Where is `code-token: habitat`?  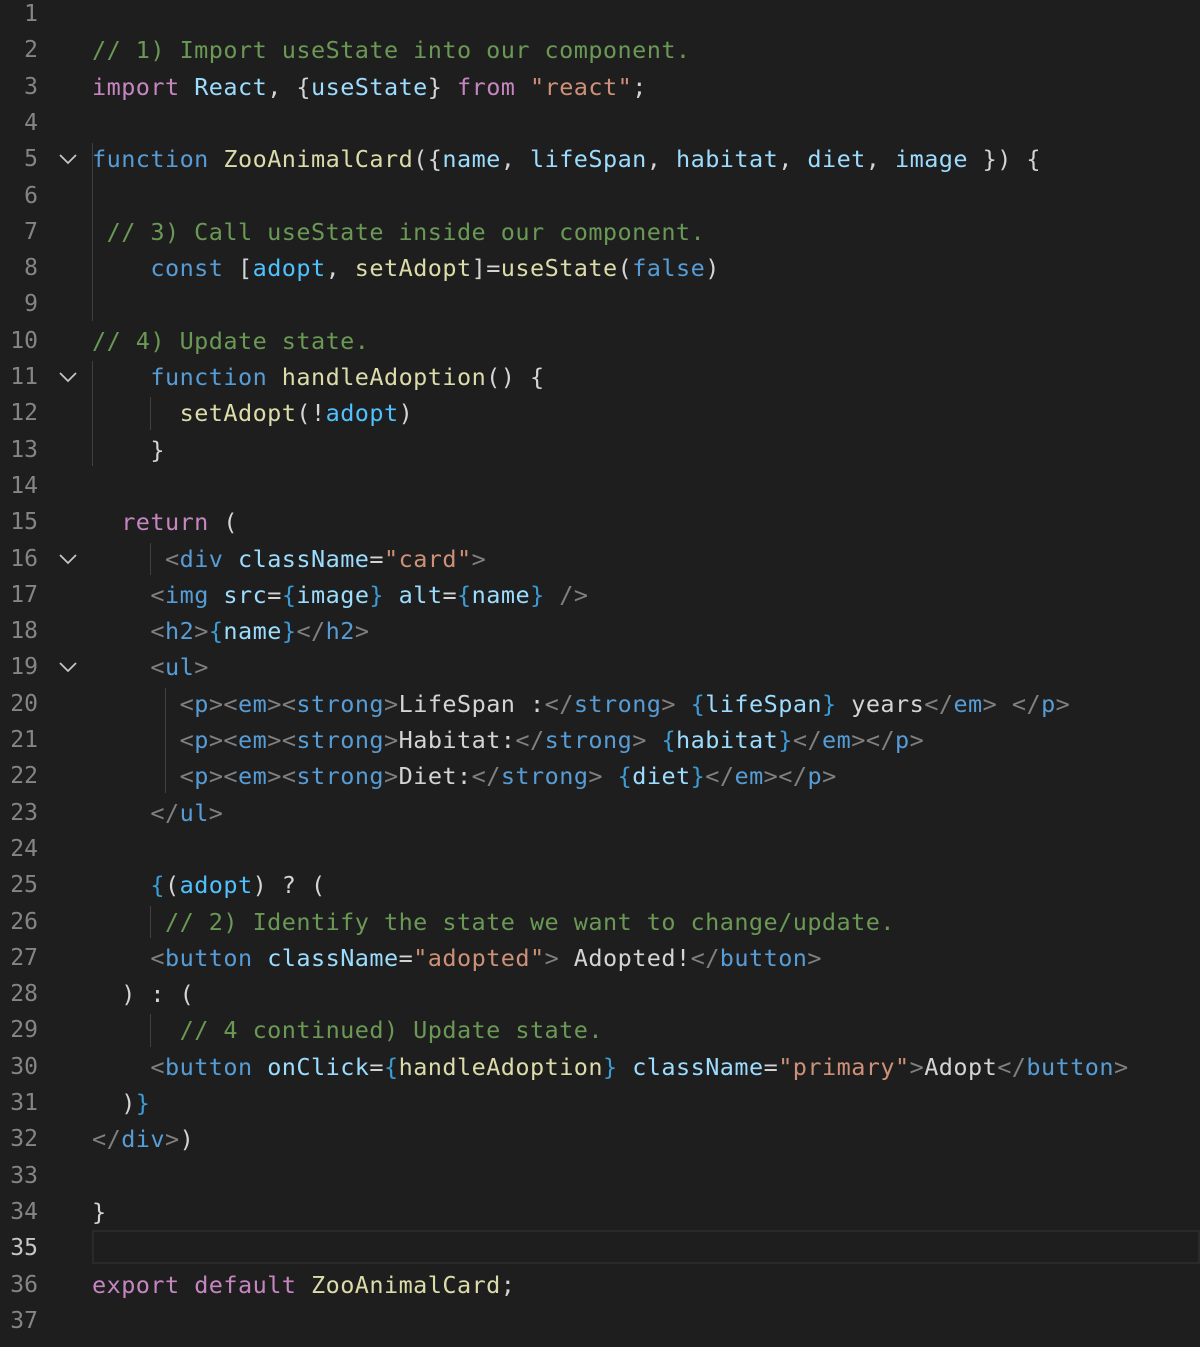
code-token: habitat is located at coordinates (727, 740).